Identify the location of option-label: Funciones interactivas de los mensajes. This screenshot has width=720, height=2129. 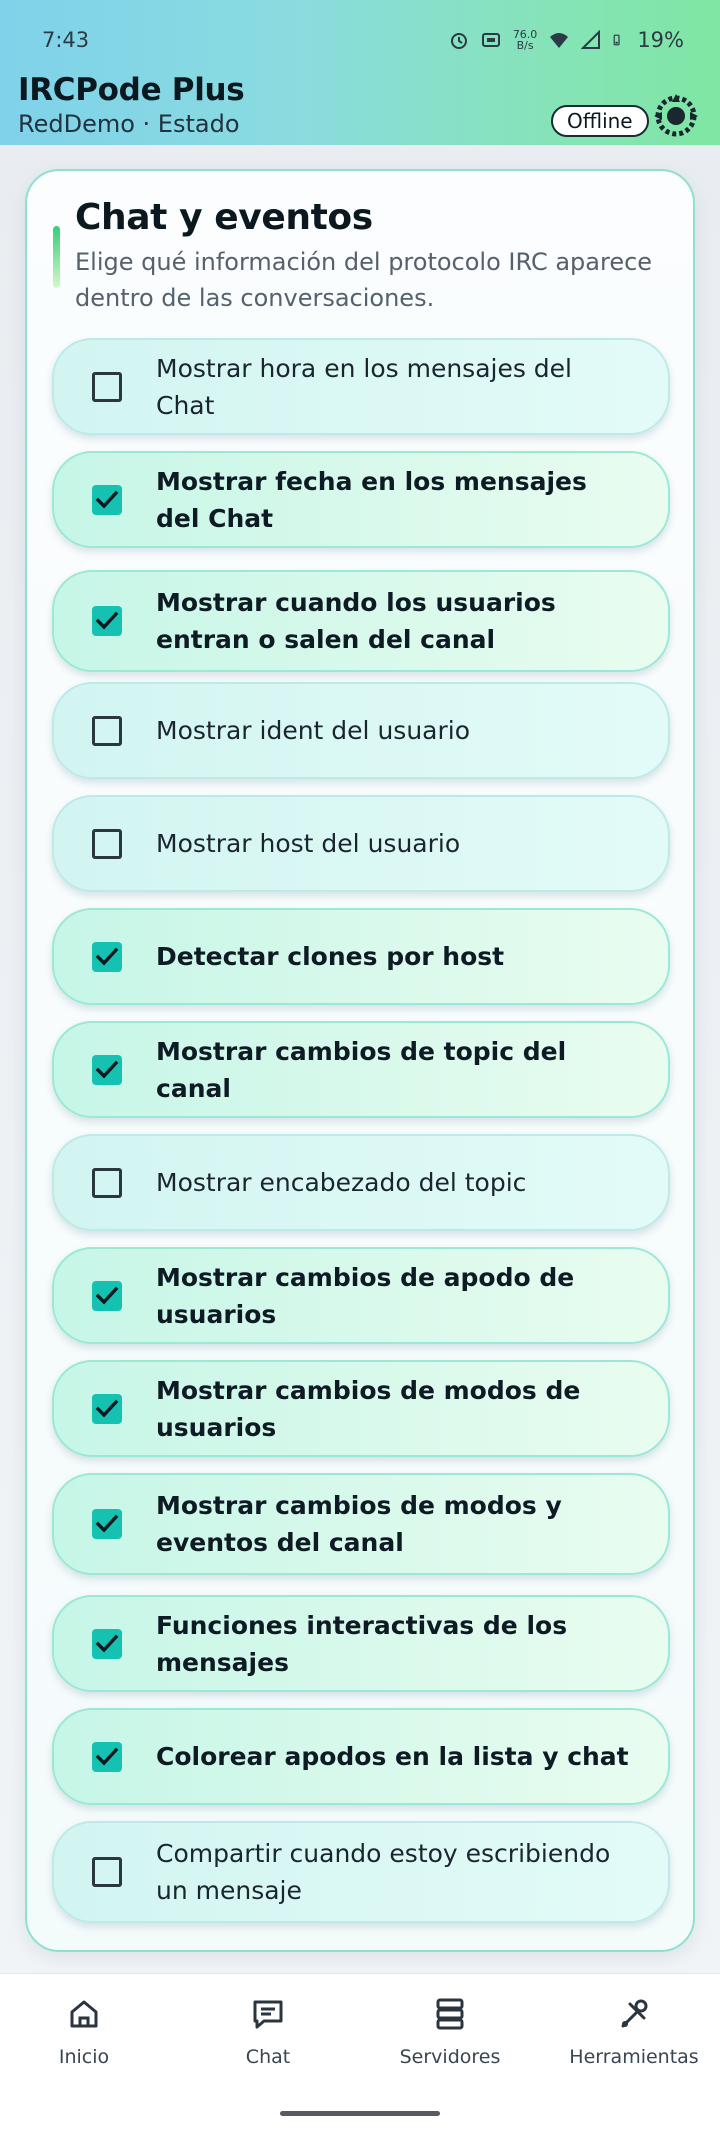
(362, 1643).